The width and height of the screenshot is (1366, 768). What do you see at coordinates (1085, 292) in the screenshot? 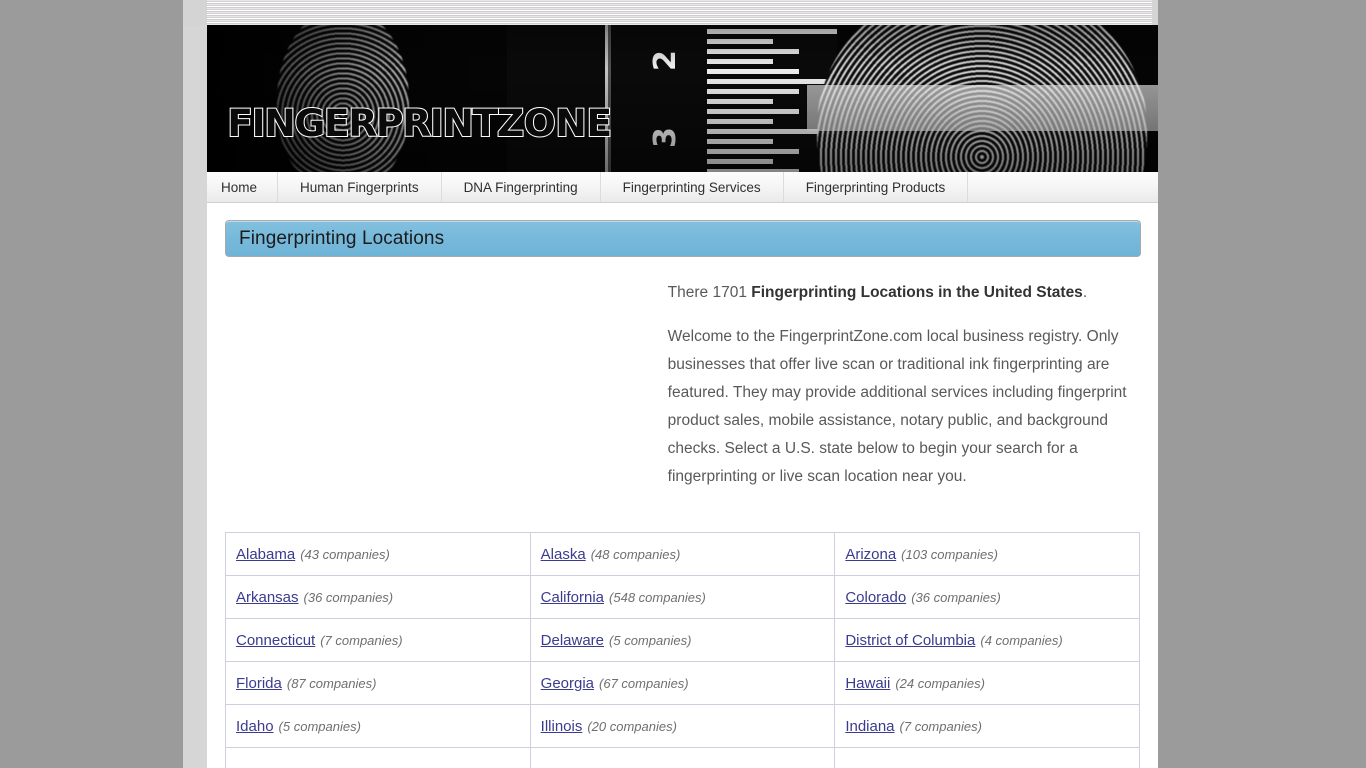
I see `intro-lead-suffix: .` at bounding box center [1085, 292].